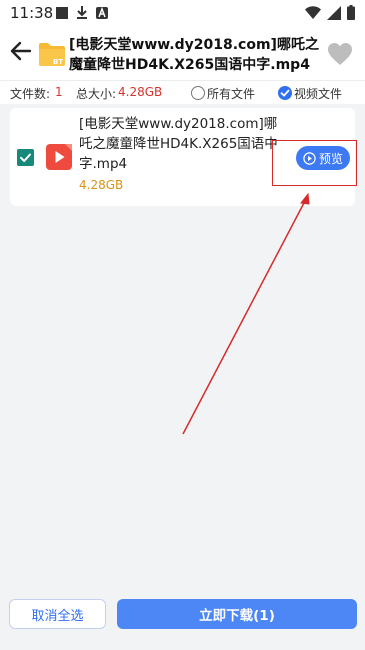 Image resolution: width=365 pixels, height=650 pixels. I want to click on back-arrow-icon, so click(21, 51).